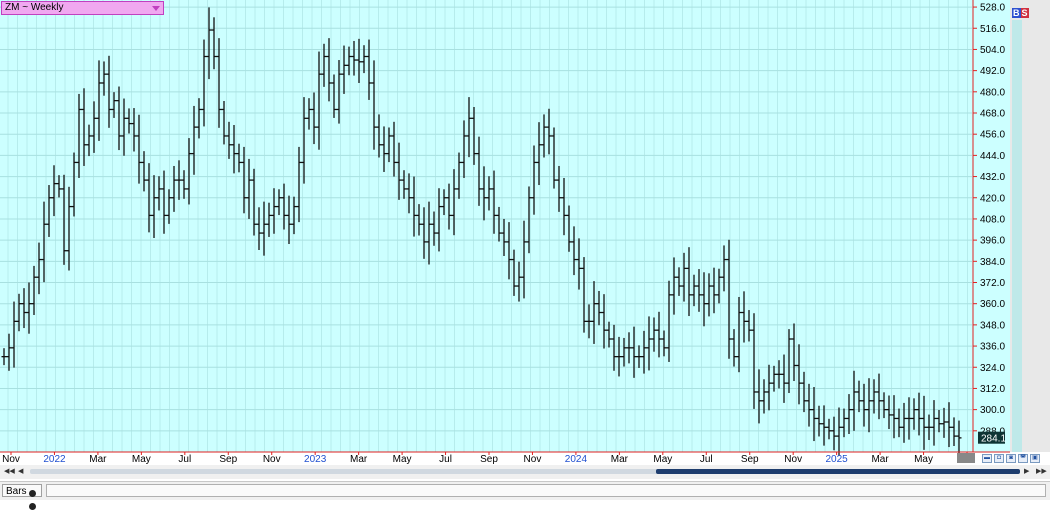 The width and height of the screenshot is (1050, 514). Describe the element at coordinates (35, 501) in the screenshot. I see `bars-toggle-icon` at that location.